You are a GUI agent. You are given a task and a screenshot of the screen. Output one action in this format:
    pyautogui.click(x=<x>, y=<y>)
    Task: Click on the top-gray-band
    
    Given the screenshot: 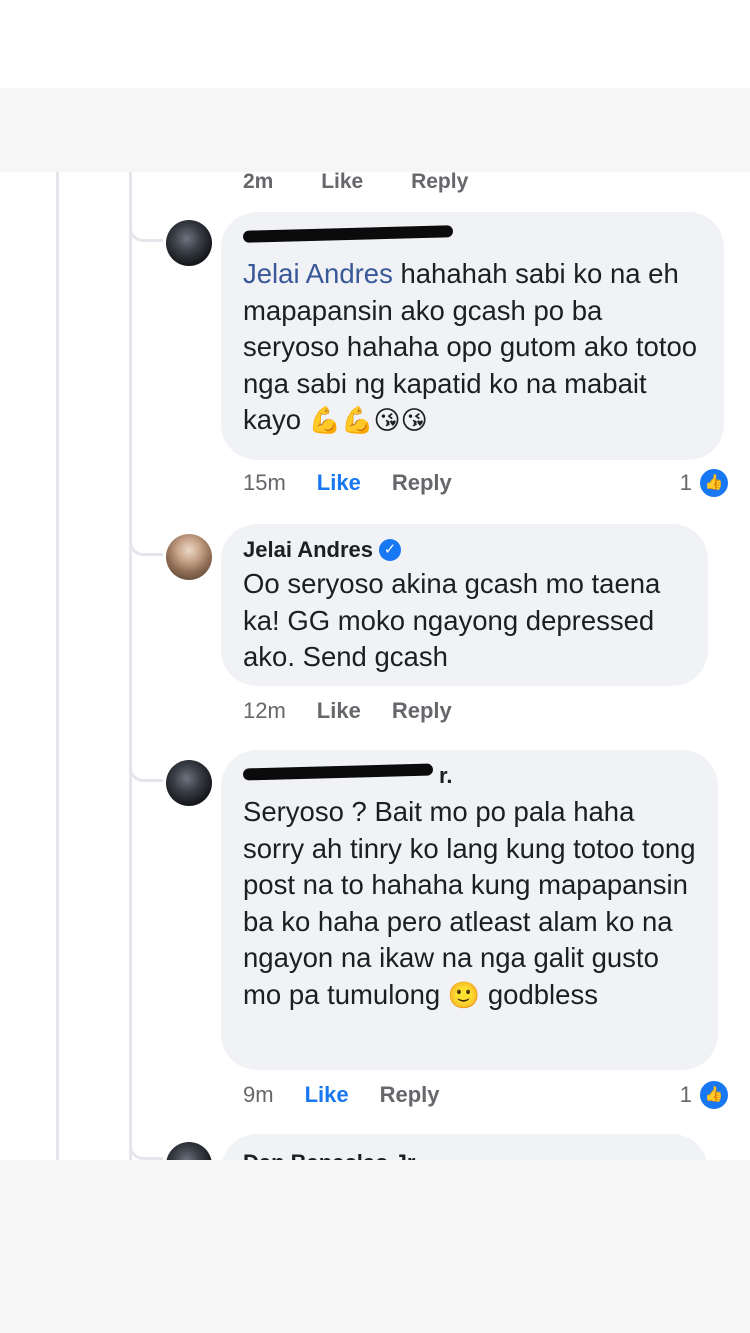 What is the action you would take?
    pyautogui.click(x=375, y=130)
    